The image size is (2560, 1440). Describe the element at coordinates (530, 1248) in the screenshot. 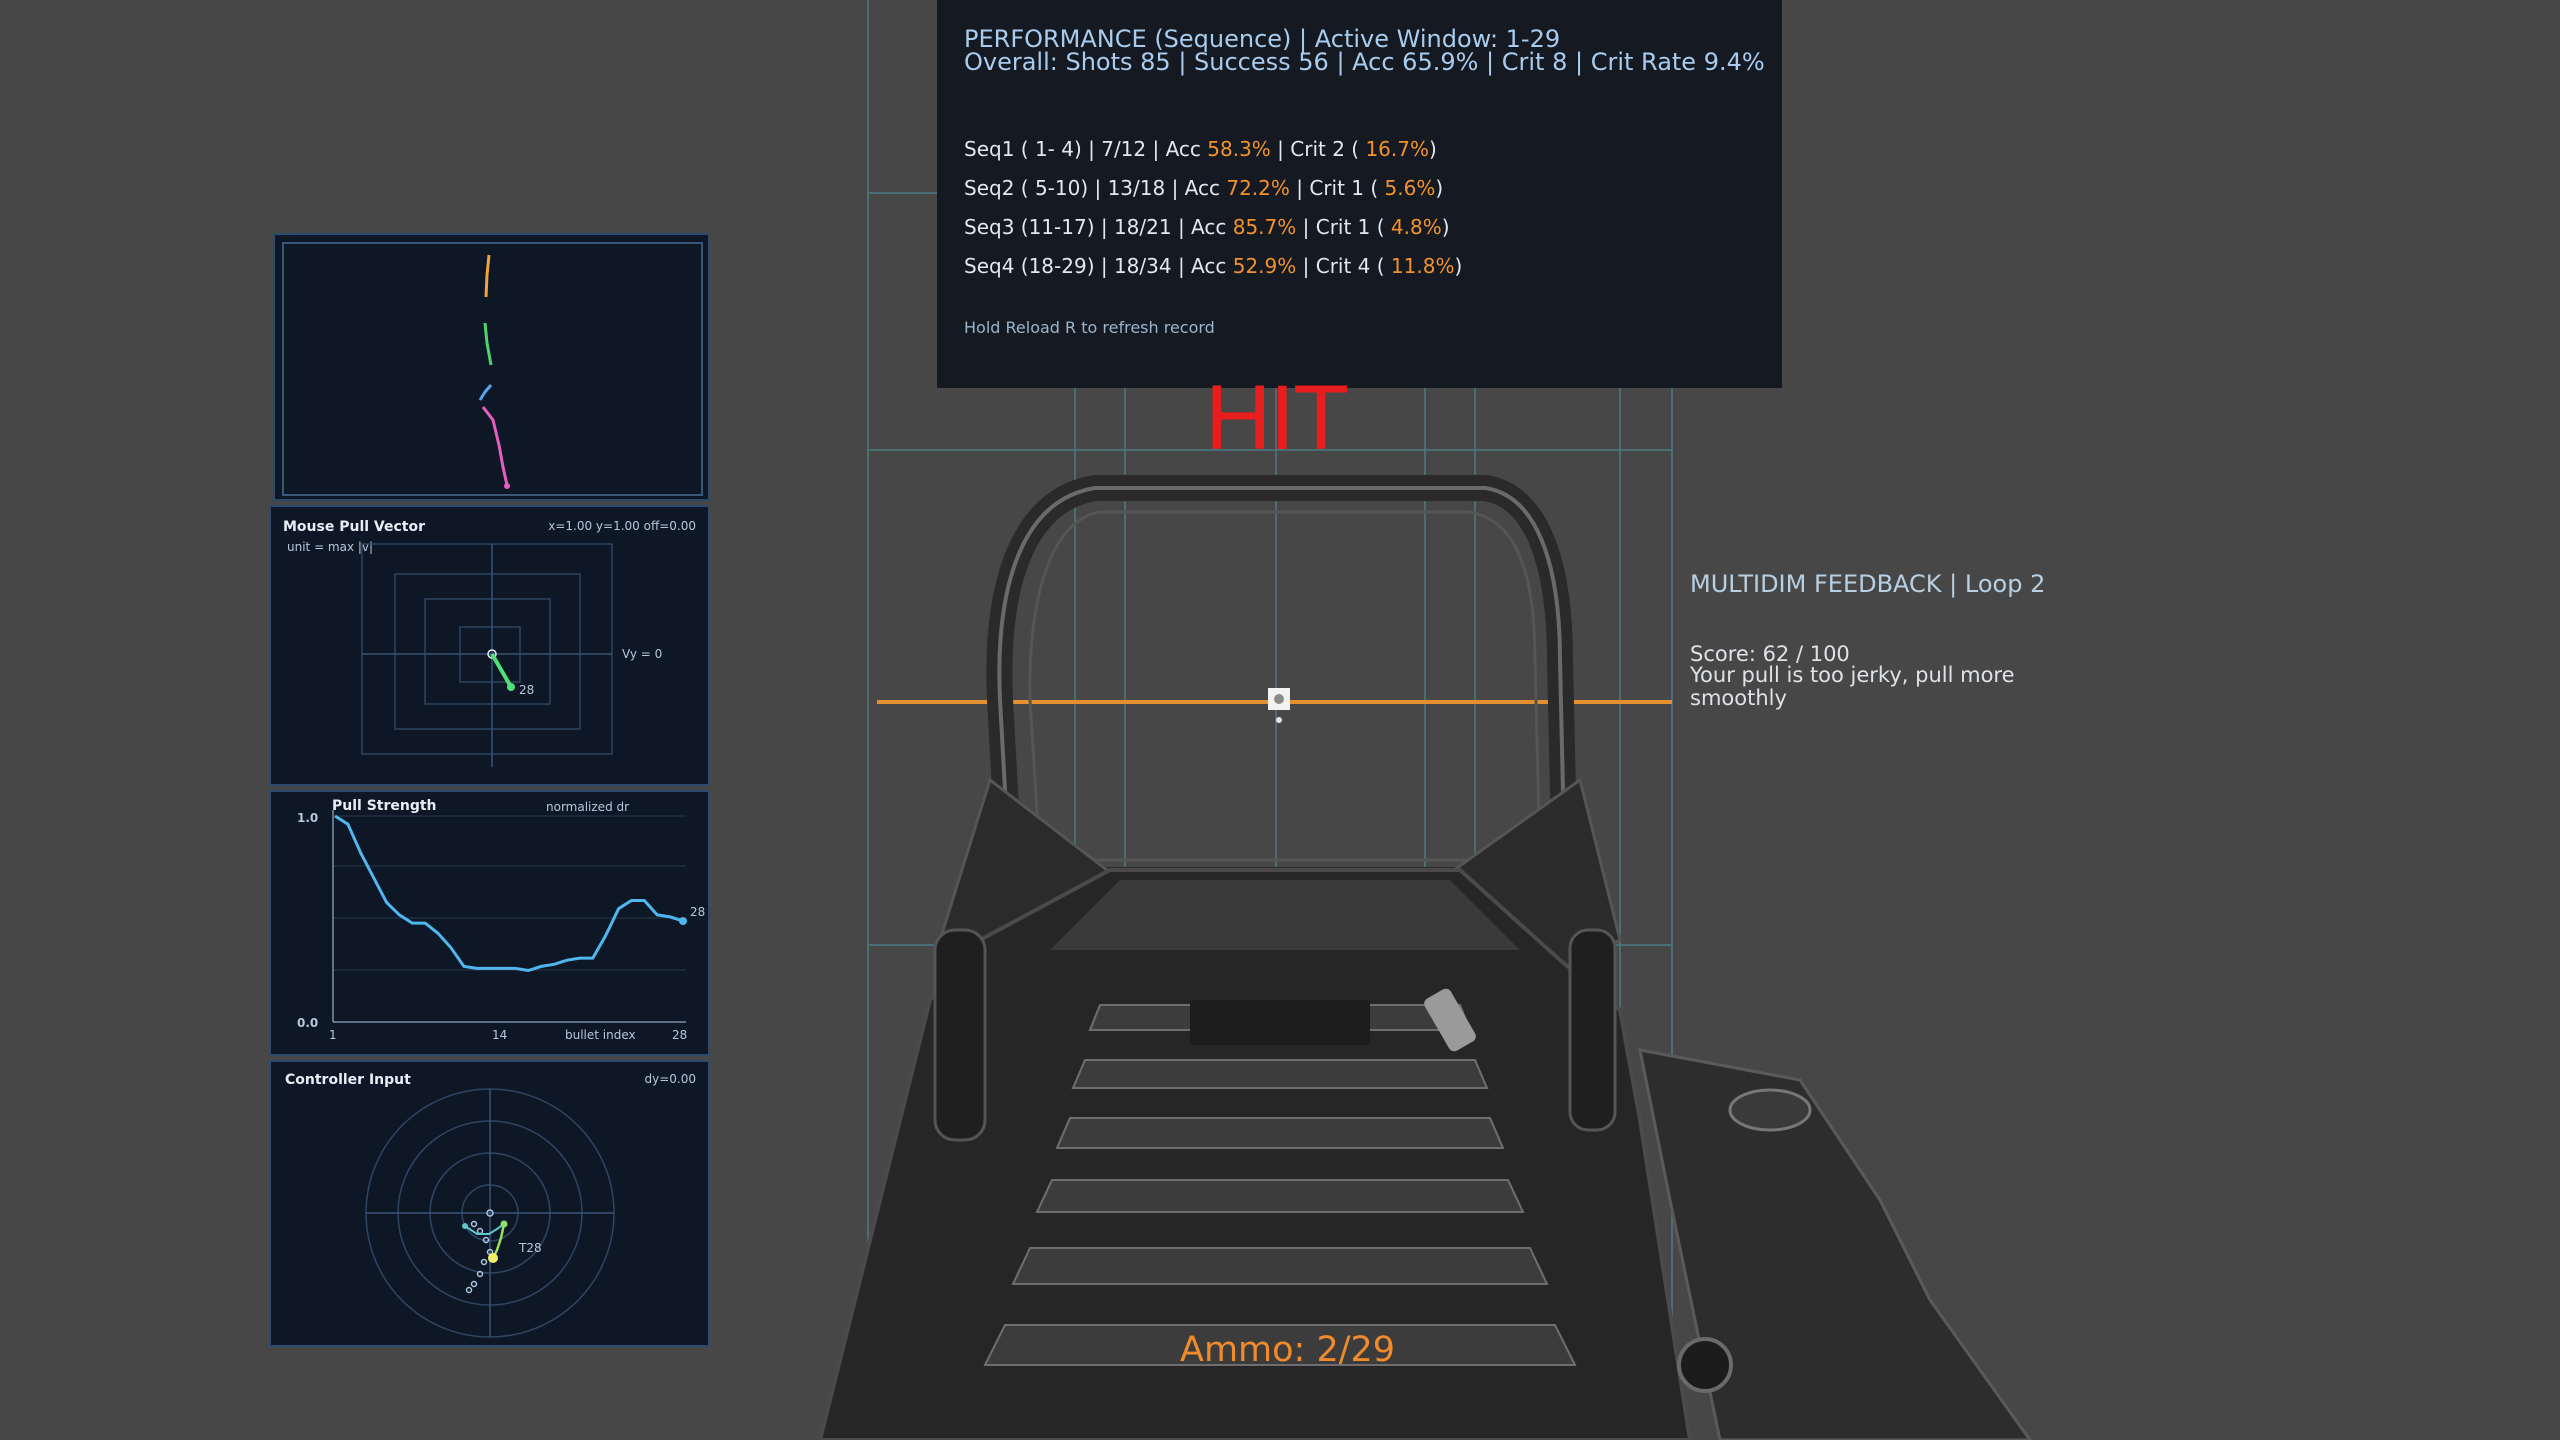

I see `controller-marker: T28` at that location.